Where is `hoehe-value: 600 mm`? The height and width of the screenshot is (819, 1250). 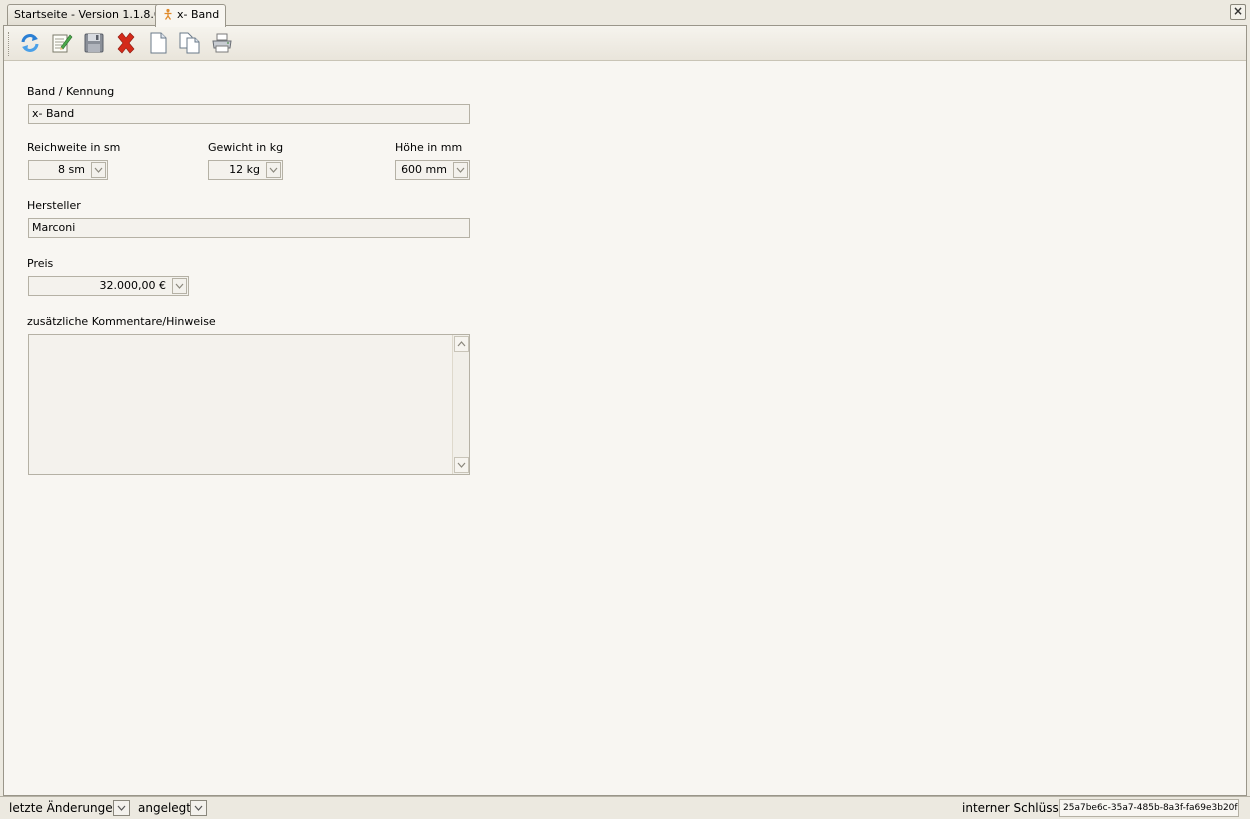
hoehe-value: 600 mm is located at coordinates (424, 169).